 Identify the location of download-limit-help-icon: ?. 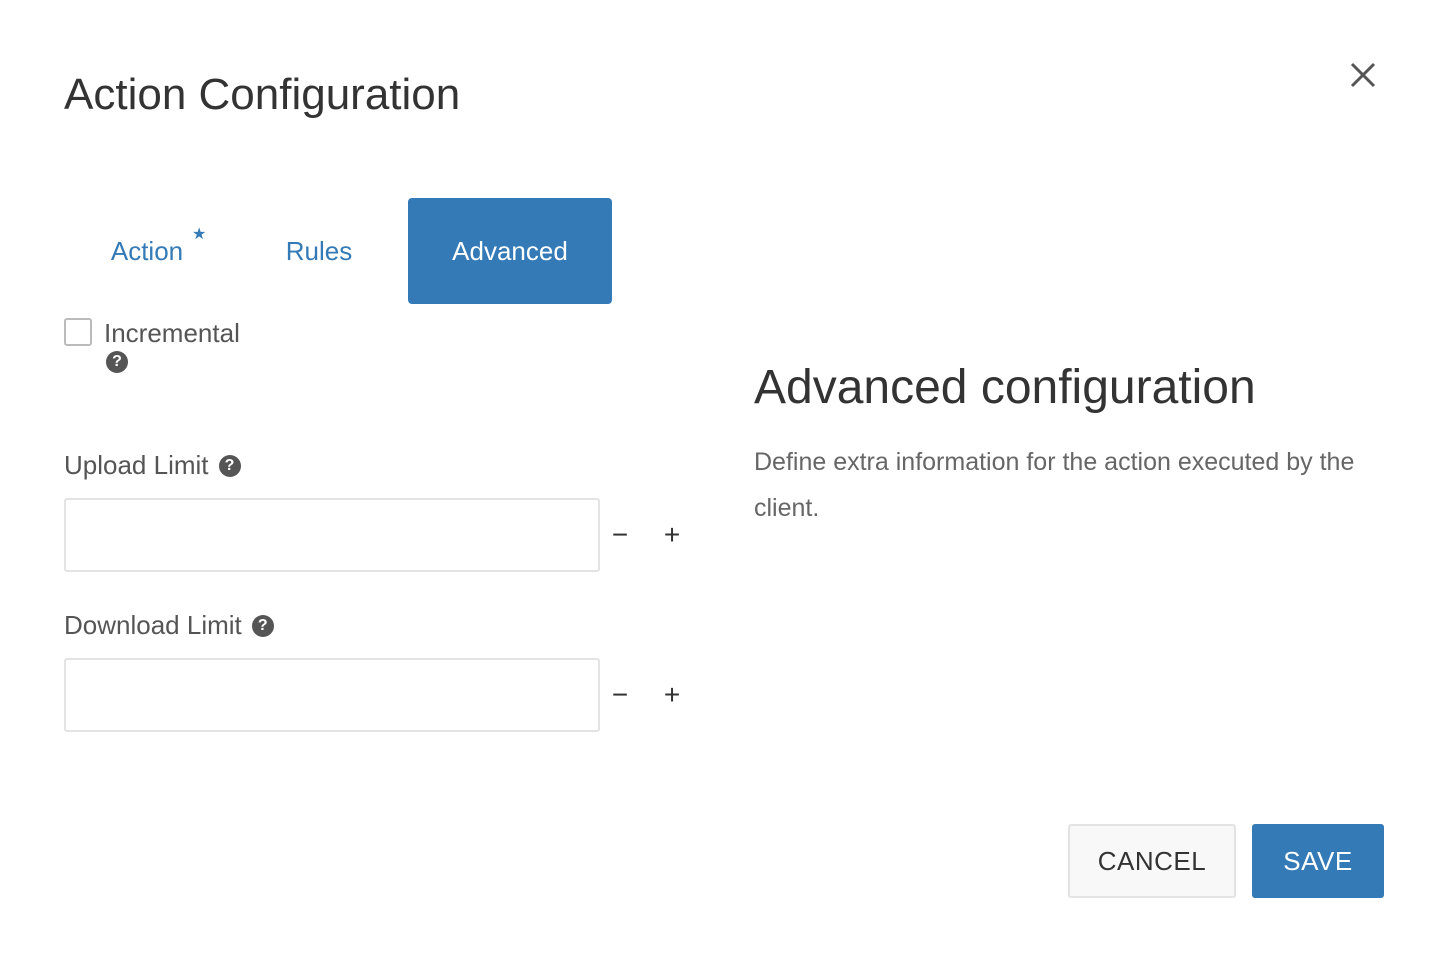
(262, 625).